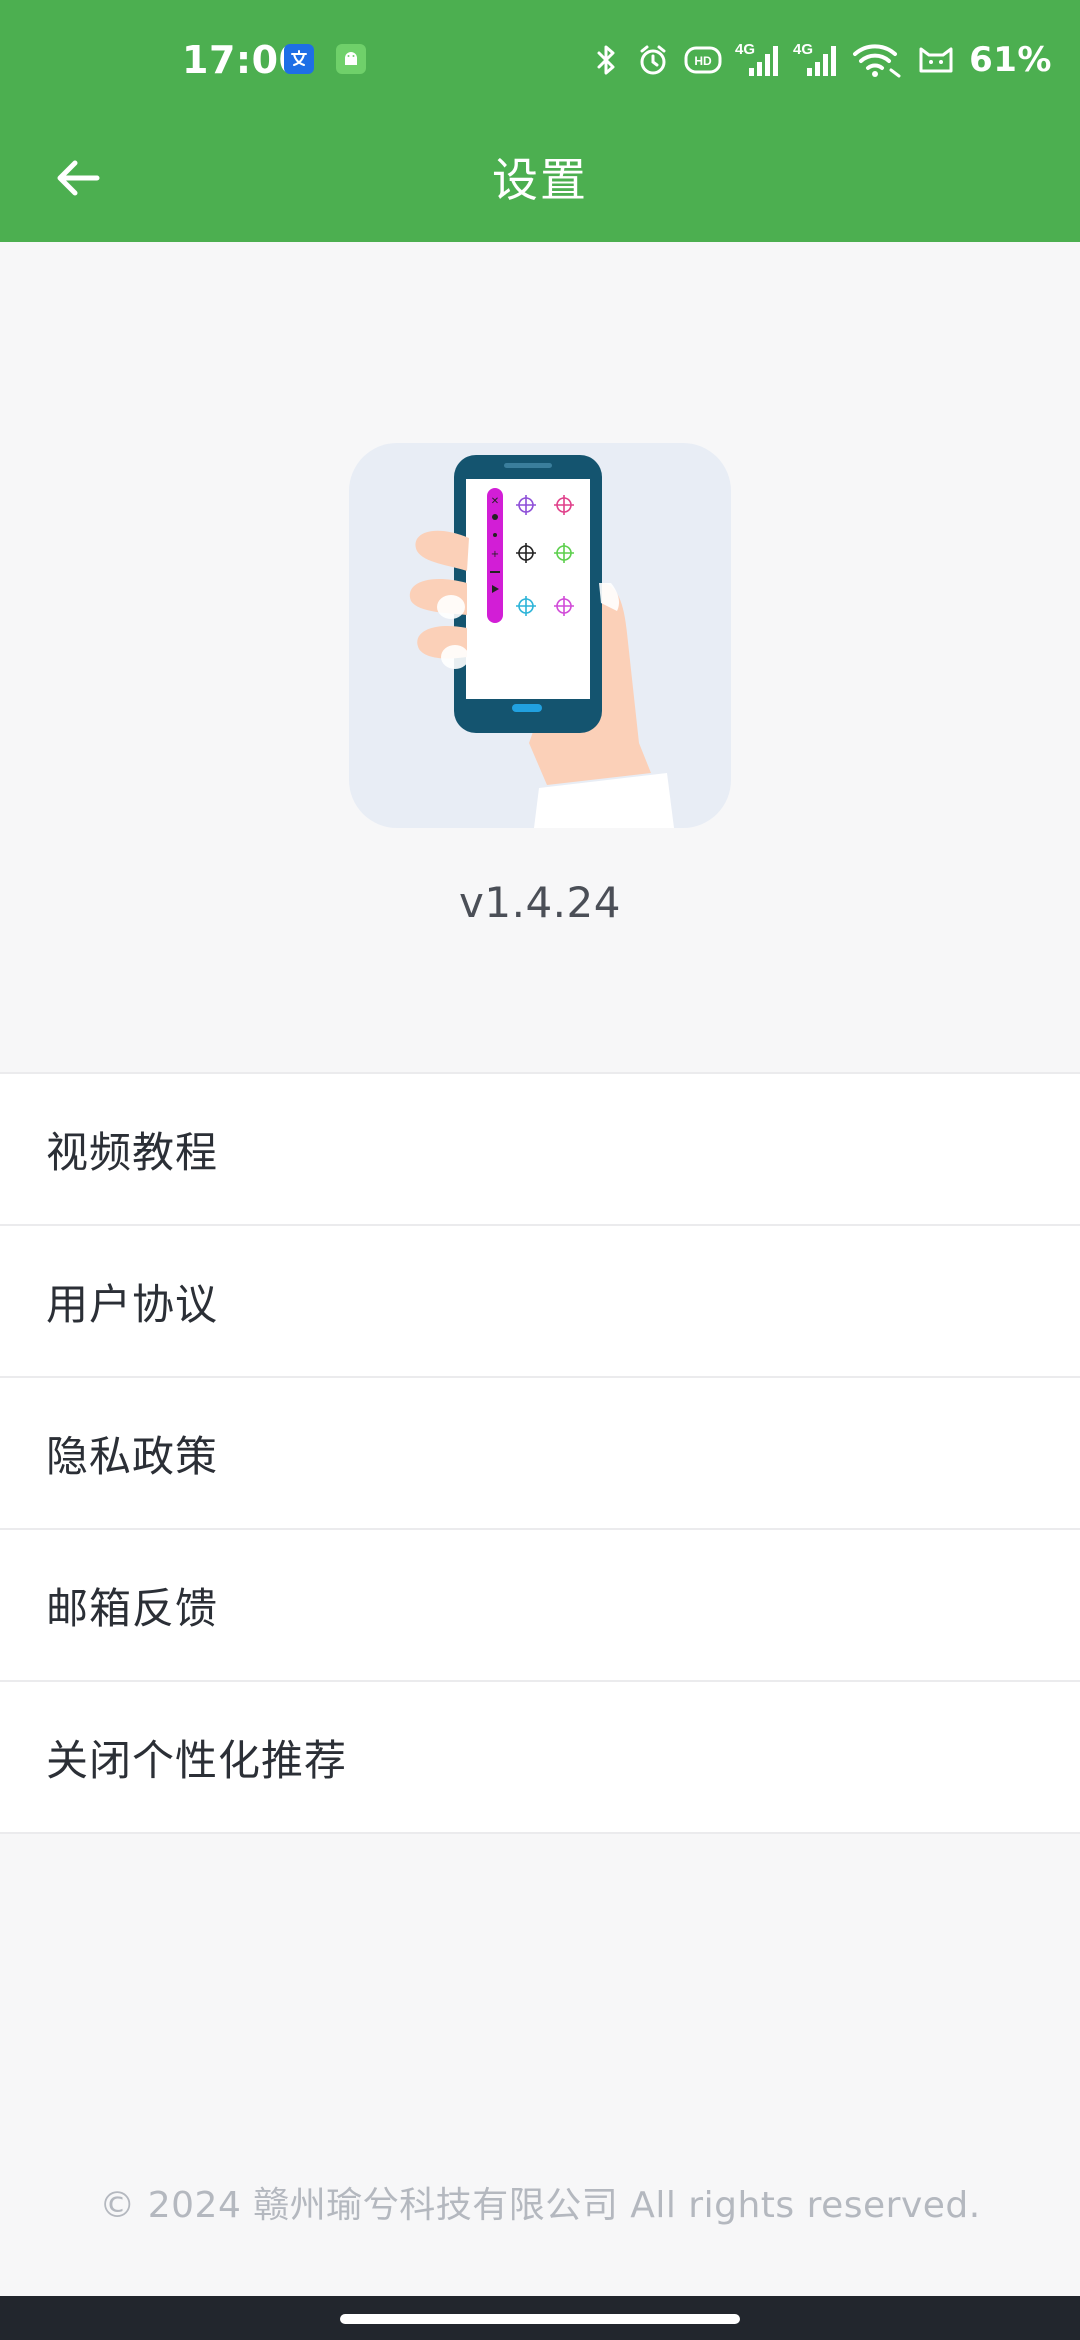 The image size is (1080, 2340). What do you see at coordinates (132, 1304) in the screenshot?
I see `menu-item-label: 用户协议` at bounding box center [132, 1304].